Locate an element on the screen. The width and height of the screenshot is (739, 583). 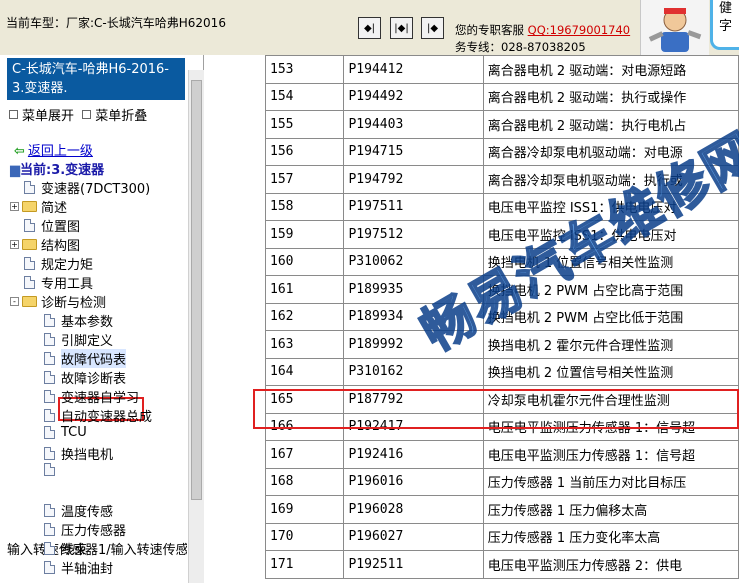
collapse-minus-icon: - is located at coordinates (14, 301).